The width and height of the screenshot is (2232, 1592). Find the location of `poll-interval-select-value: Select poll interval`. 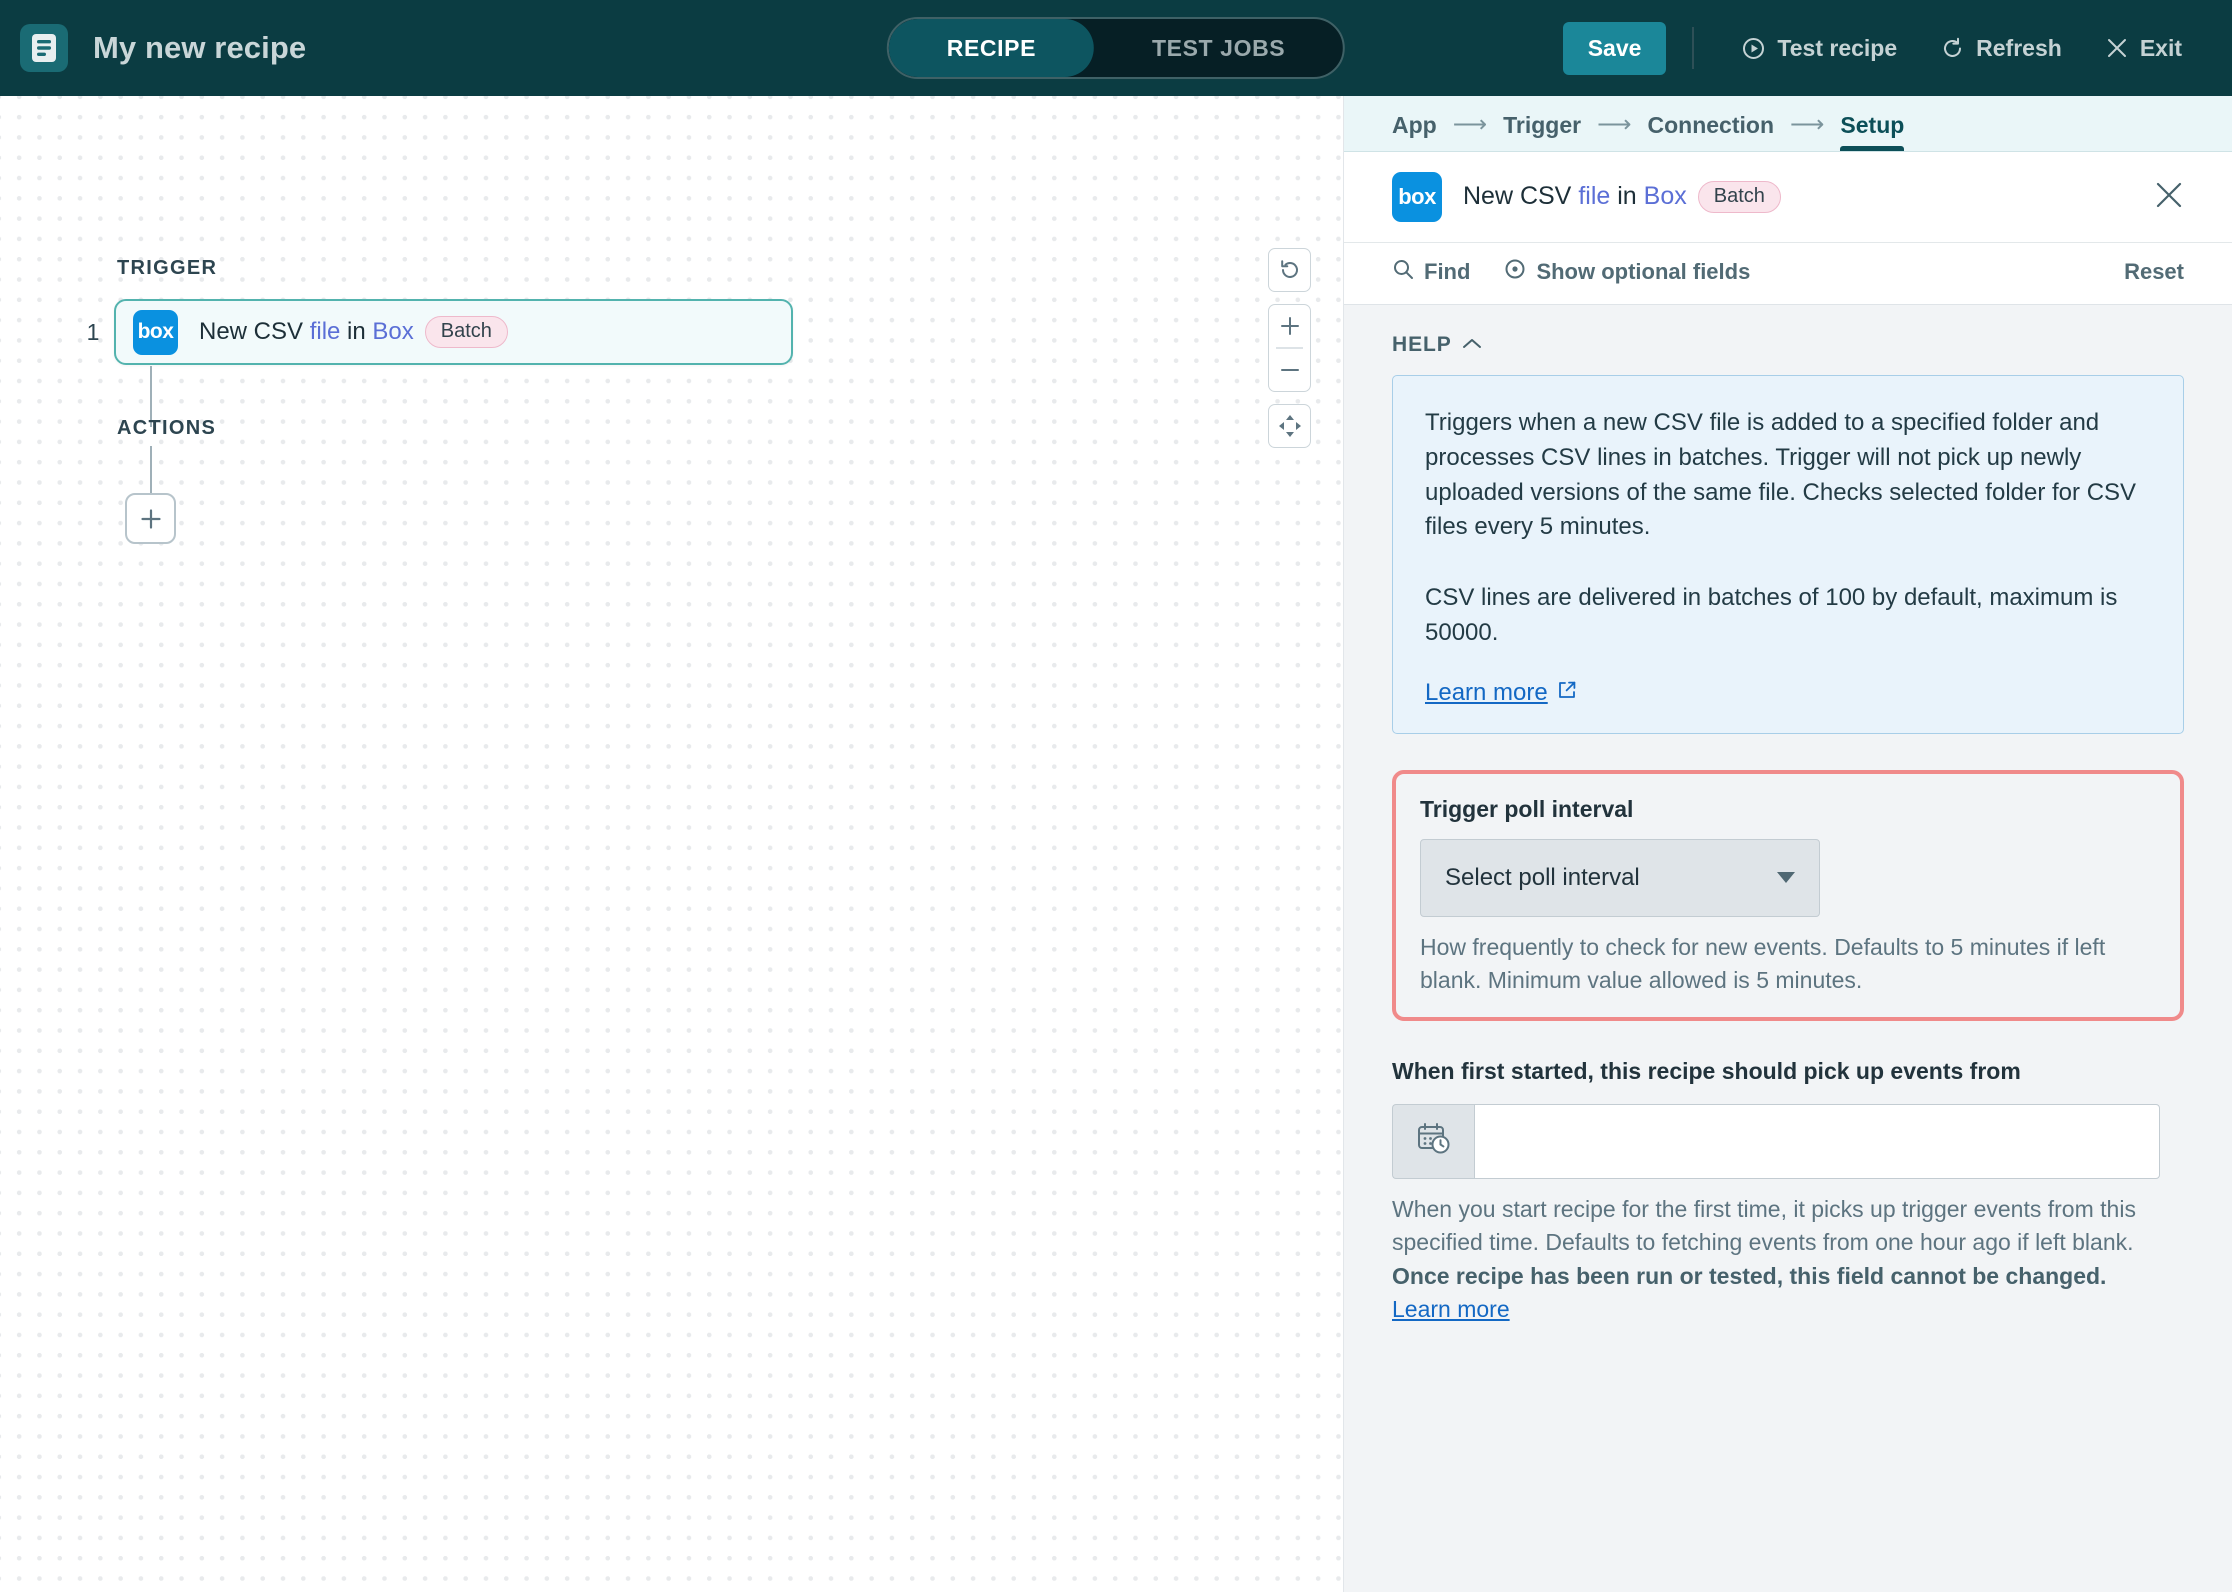

poll-interval-select-value: Select poll interval is located at coordinates (1542, 877).